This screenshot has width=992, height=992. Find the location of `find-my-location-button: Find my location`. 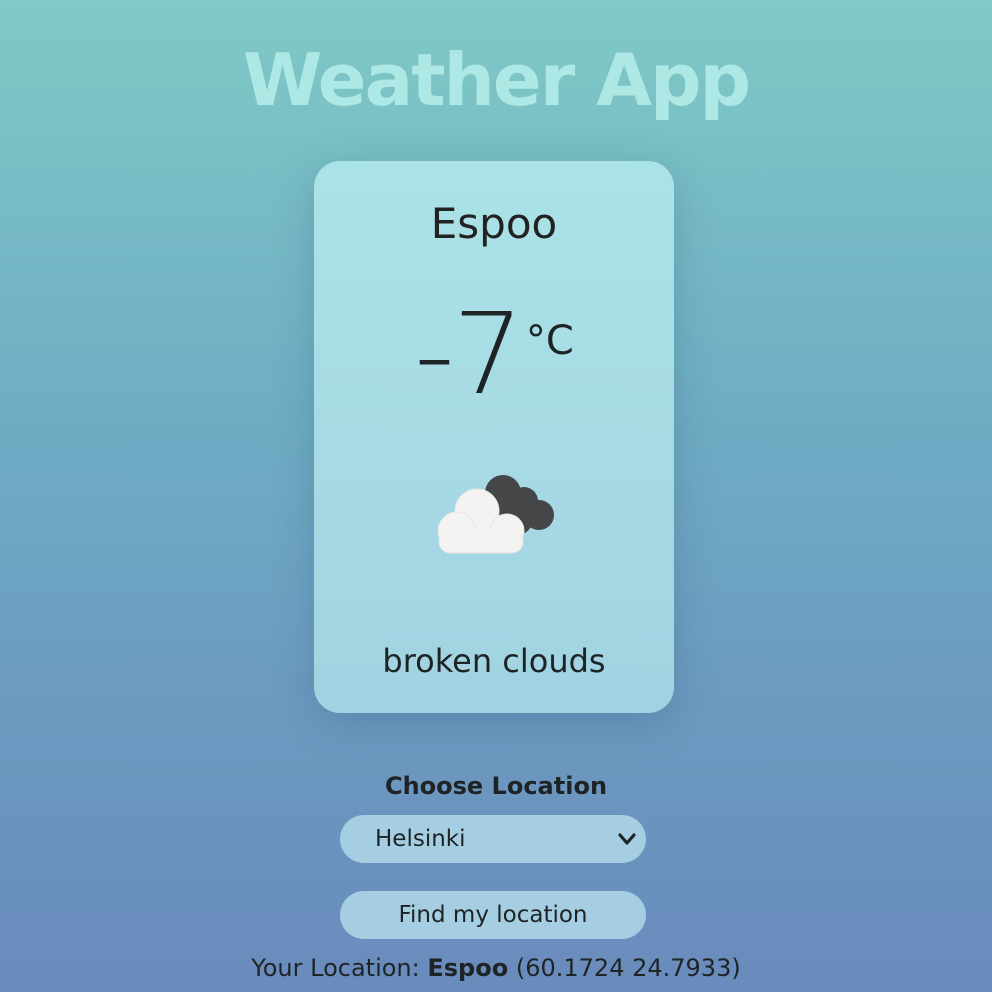

find-my-location-button: Find my location is located at coordinates (493, 915).